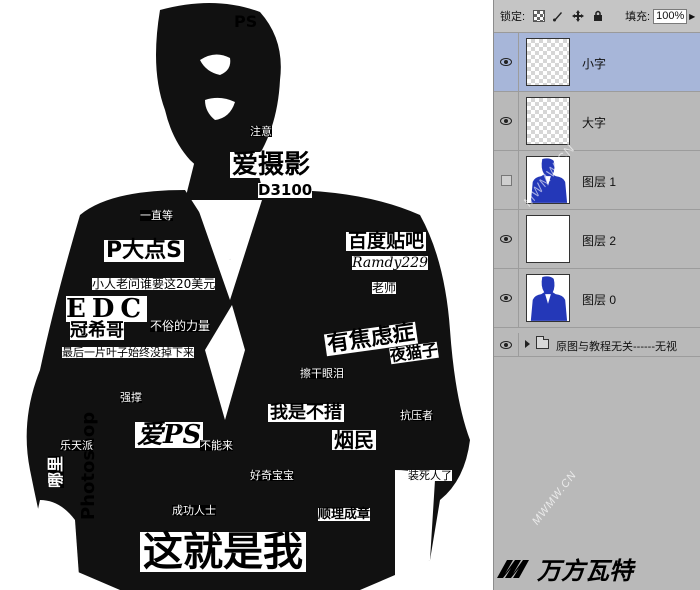 The image size is (700, 590). Describe the element at coordinates (194, 510) in the screenshot. I see `word-cheng-gong-ren-shi: 成功人士` at that location.